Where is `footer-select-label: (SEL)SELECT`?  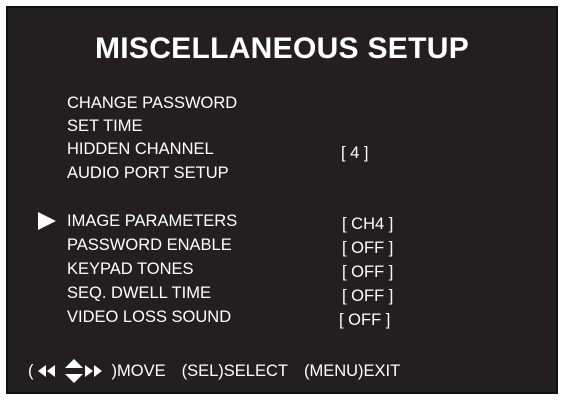
footer-select-label: (SEL)SELECT is located at coordinates (234, 371).